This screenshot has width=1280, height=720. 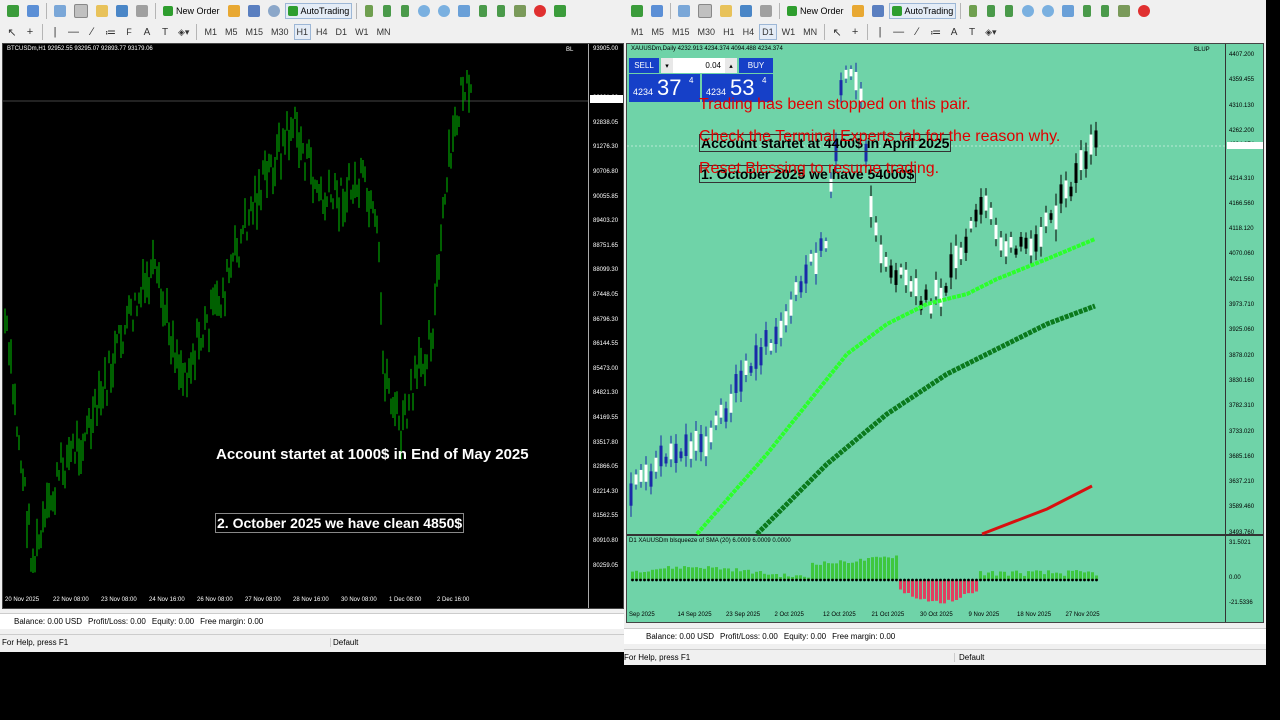 What do you see at coordinates (699, 65) in the screenshot?
I see `lot-size-input: 0.04` at bounding box center [699, 65].